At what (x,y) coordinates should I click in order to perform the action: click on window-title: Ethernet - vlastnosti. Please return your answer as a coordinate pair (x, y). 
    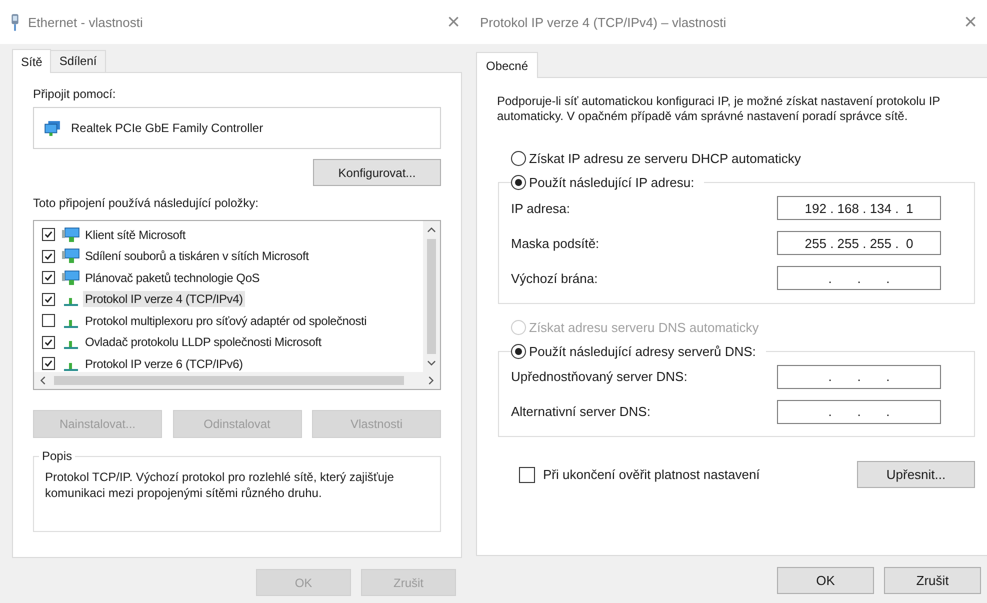
    Looking at the image, I should click on (86, 22).